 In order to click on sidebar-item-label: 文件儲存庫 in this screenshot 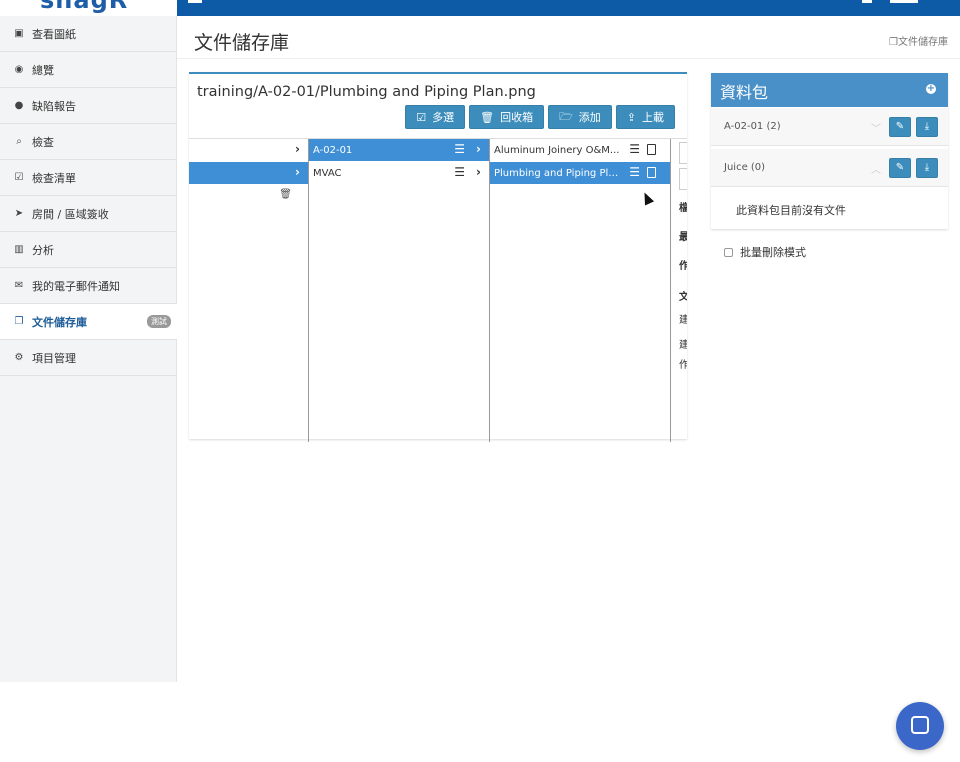, I will do `click(59, 322)`.